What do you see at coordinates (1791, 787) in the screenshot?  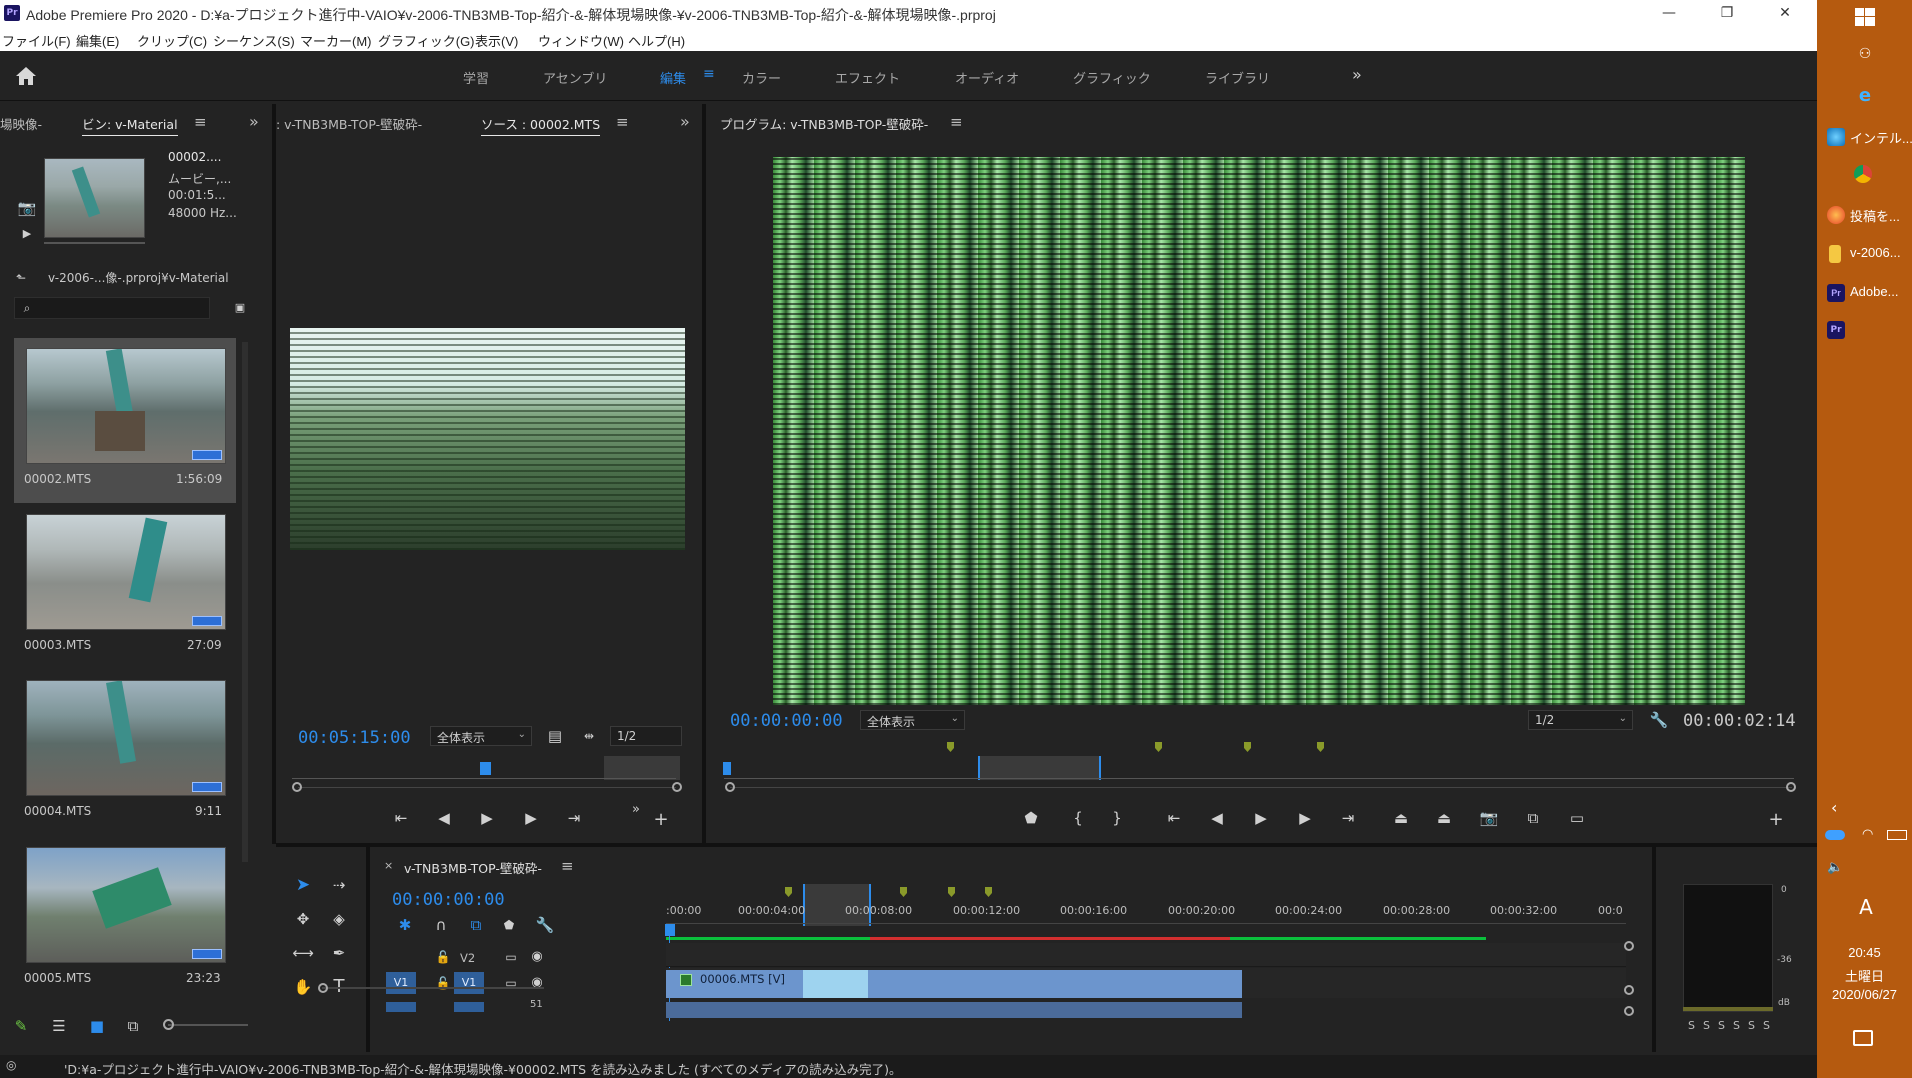 I see `program-zoom-handle-right` at bounding box center [1791, 787].